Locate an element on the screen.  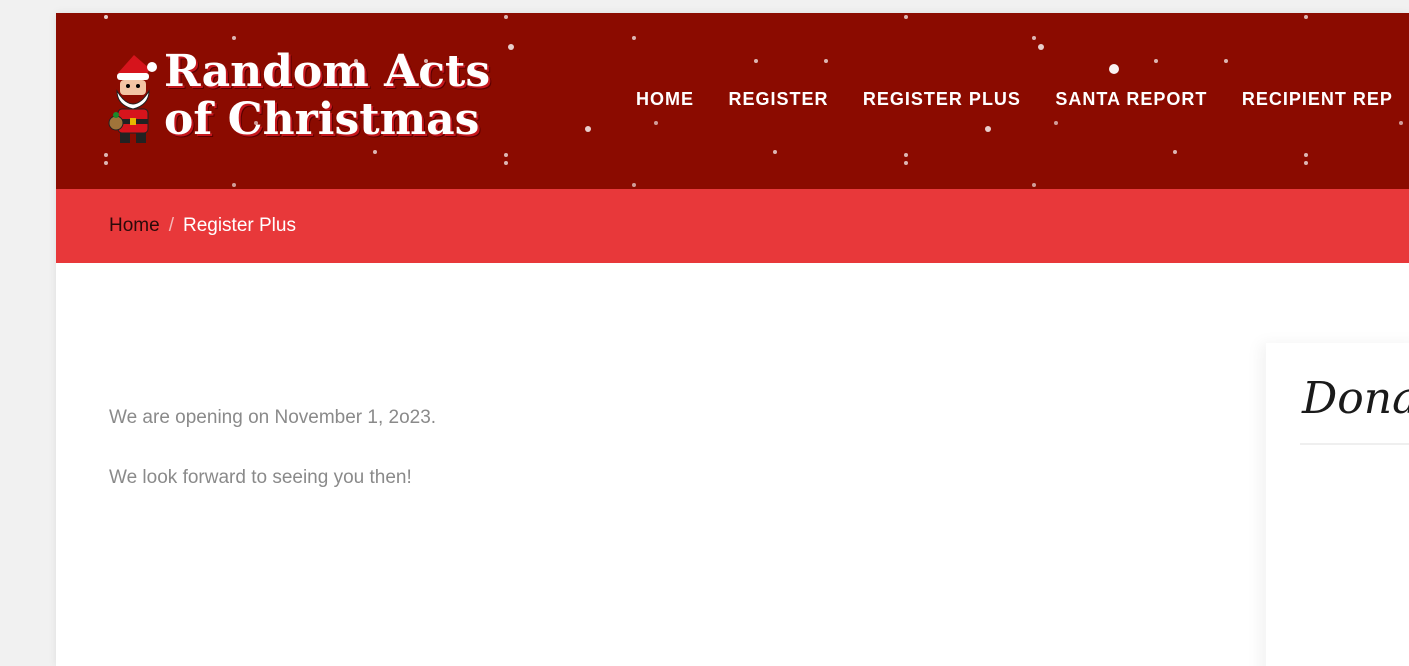
breadcrumb: Home / Register Plus is located at coordinates (202, 226).